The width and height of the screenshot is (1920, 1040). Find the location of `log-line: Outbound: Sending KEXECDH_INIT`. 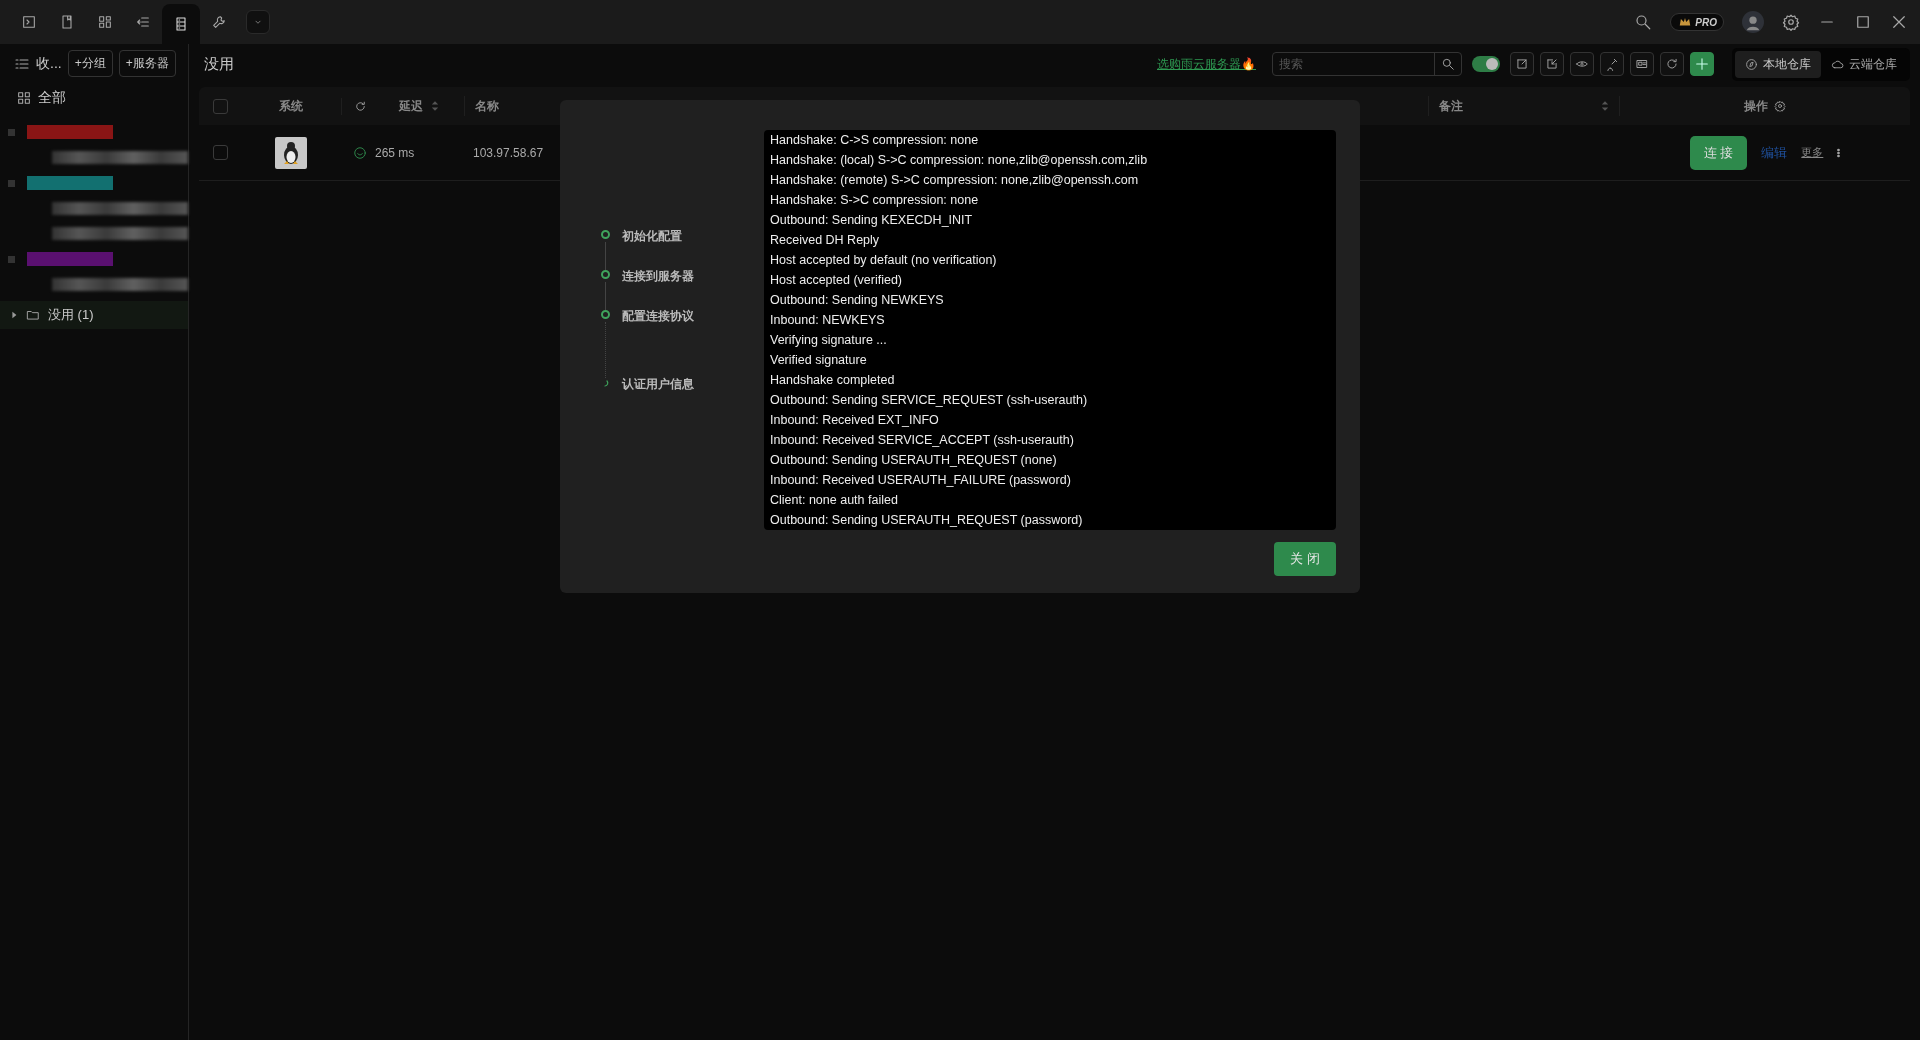

log-line: Outbound: Sending KEXECDH_INIT is located at coordinates (872, 220).